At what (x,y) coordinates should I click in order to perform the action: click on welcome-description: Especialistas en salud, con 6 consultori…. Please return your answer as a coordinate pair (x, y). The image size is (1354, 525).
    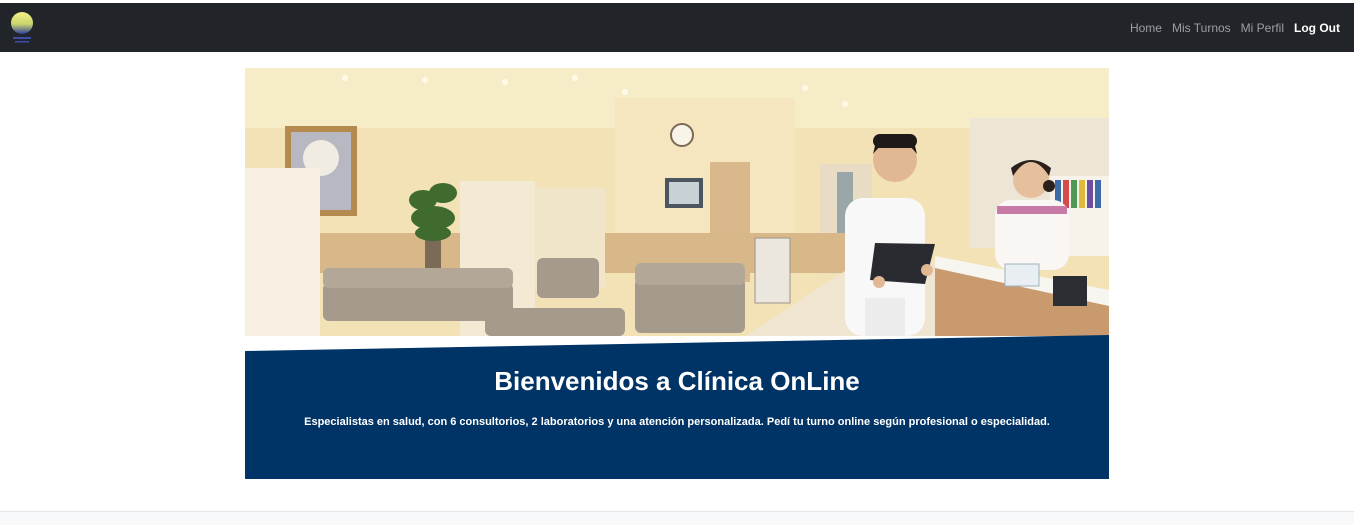
    Looking at the image, I should click on (677, 422).